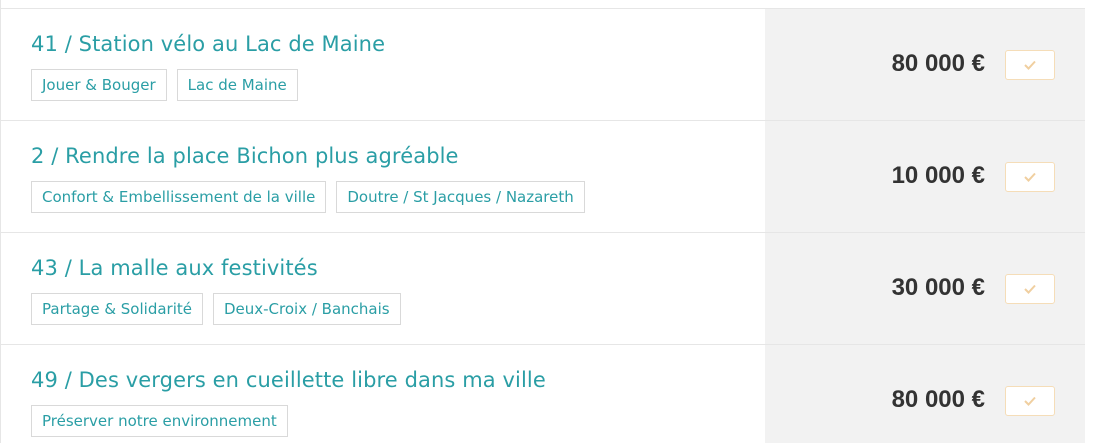  Describe the element at coordinates (208, 44) in the screenshot. I see `project-title: 41 / Station vélo au Lac de Maine` at that location.